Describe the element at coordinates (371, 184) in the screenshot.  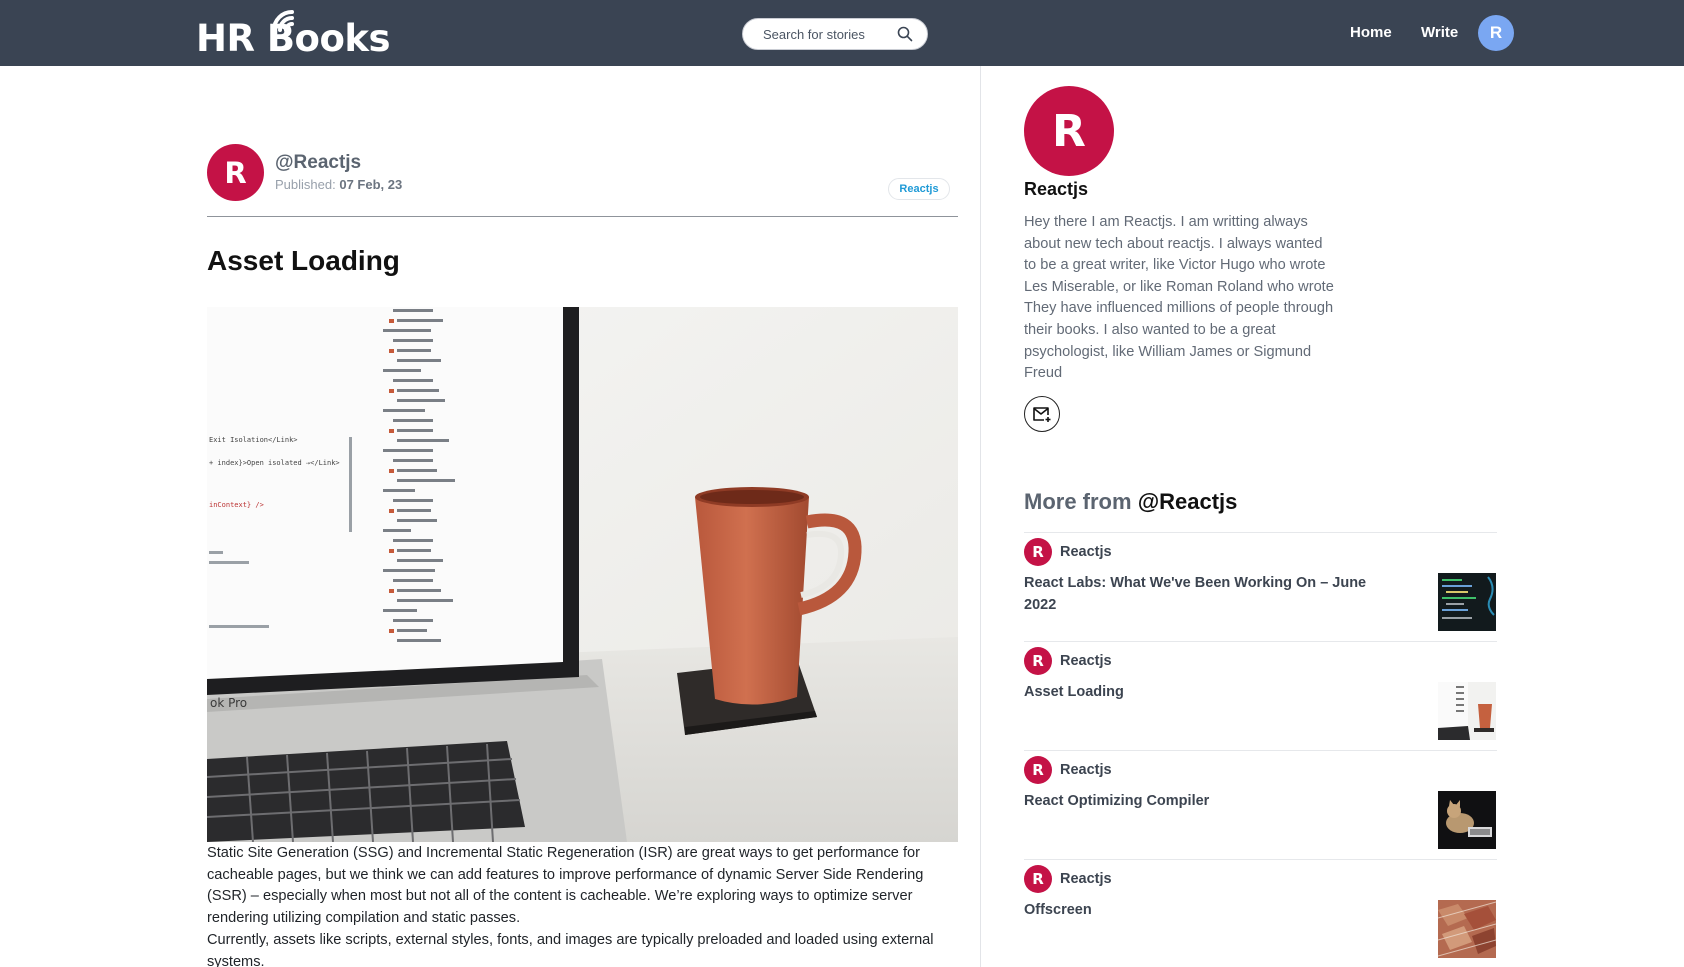
I see `published-date: 07 Feb, 23` at that location.